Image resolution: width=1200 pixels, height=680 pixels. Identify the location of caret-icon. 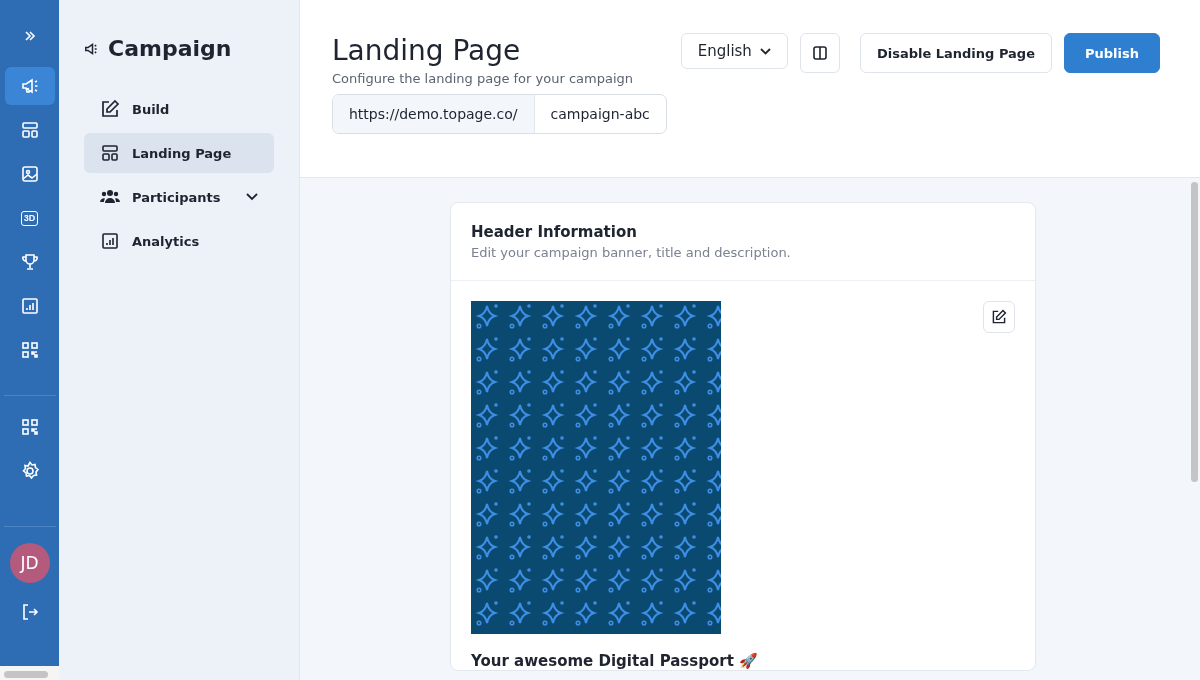
(765, 51).